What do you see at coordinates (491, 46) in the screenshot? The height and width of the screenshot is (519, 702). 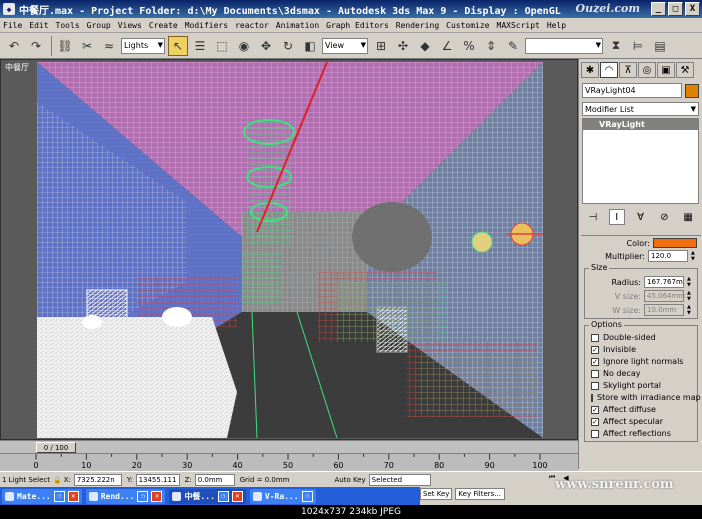 I see `spinner-snap-icon: ⇕` at bounding box center [491, 46].